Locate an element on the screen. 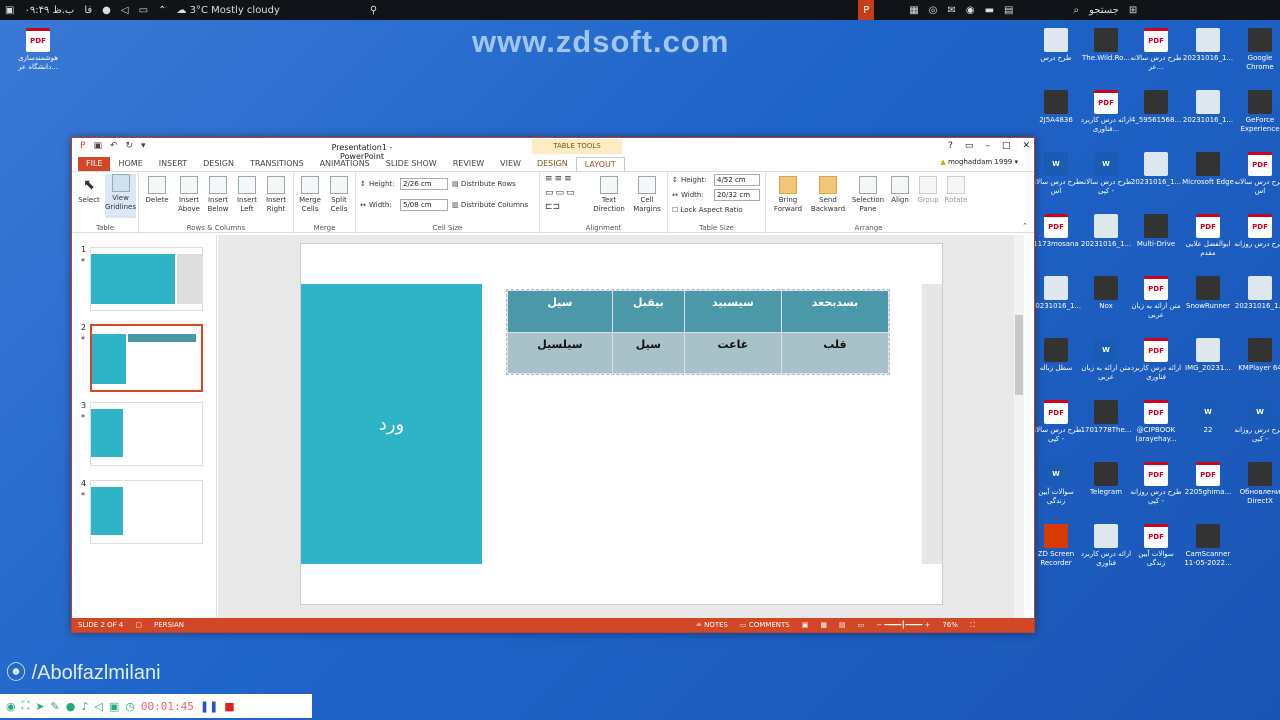 This screenshot has width=1280, height=720. language-indicator: فا is located at coordinates (88, 10).